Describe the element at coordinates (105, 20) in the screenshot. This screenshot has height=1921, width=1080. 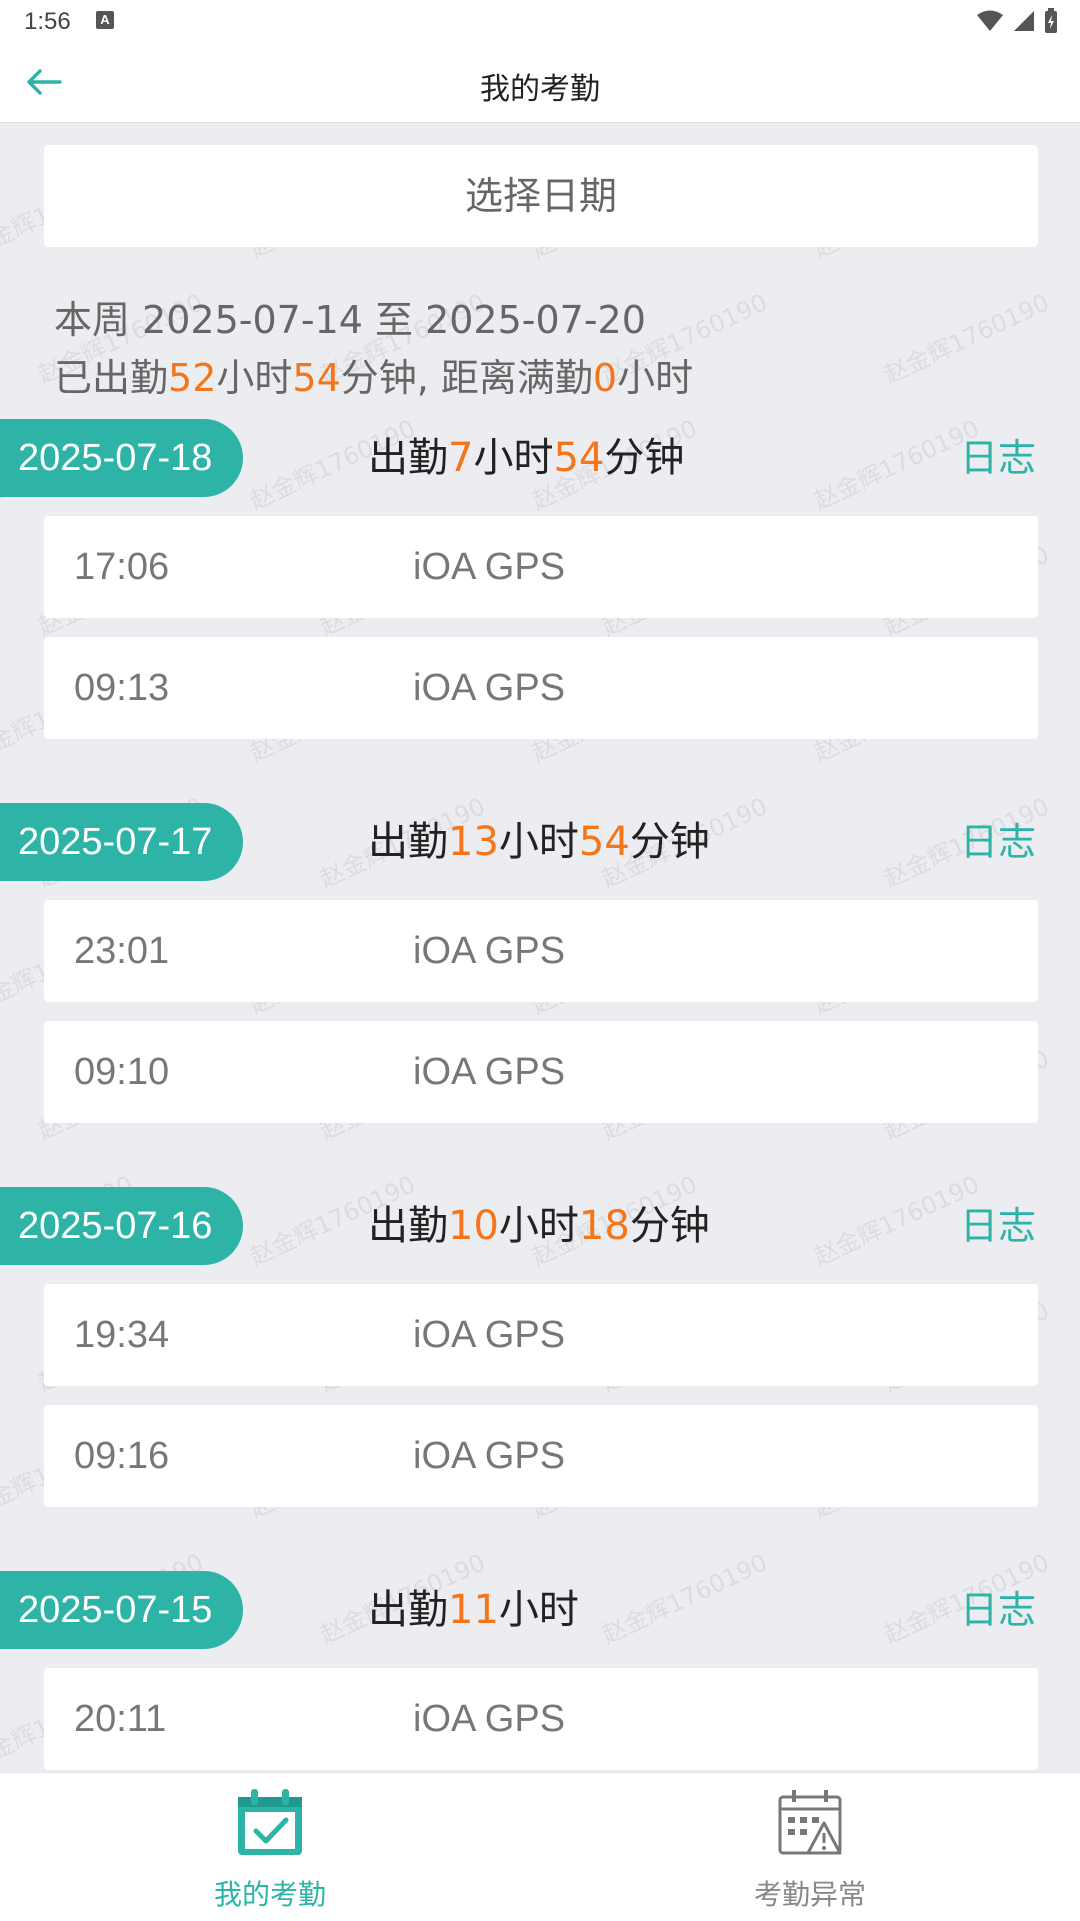
I see `notification-a-icon: A` at that location.